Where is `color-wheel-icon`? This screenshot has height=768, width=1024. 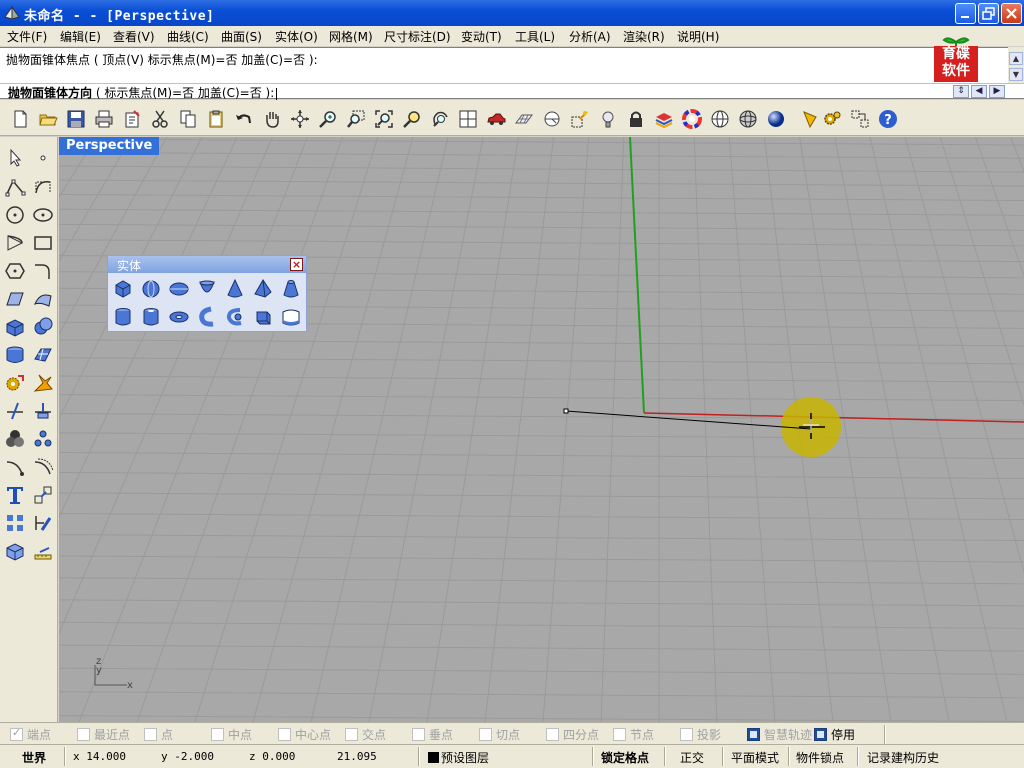
color-wheel-icon is located at coordinates (692, 119).